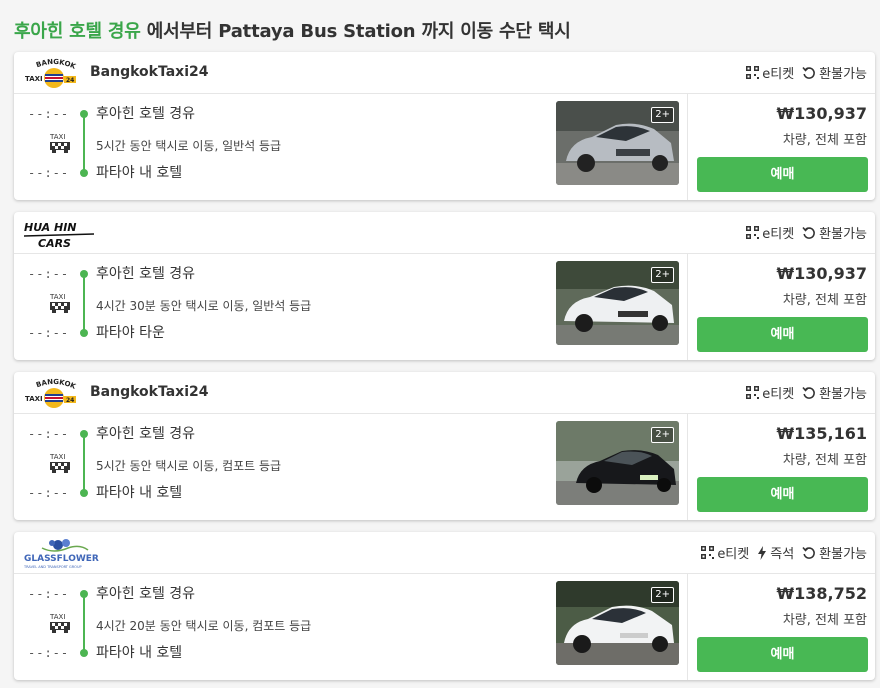 Image resolution: width=880 pixels, height=688 pixels. I want to click on page-title-rest: 에서부터 Pattaya Bus Station 까지 이동 수단 택시, so click(355, 31).